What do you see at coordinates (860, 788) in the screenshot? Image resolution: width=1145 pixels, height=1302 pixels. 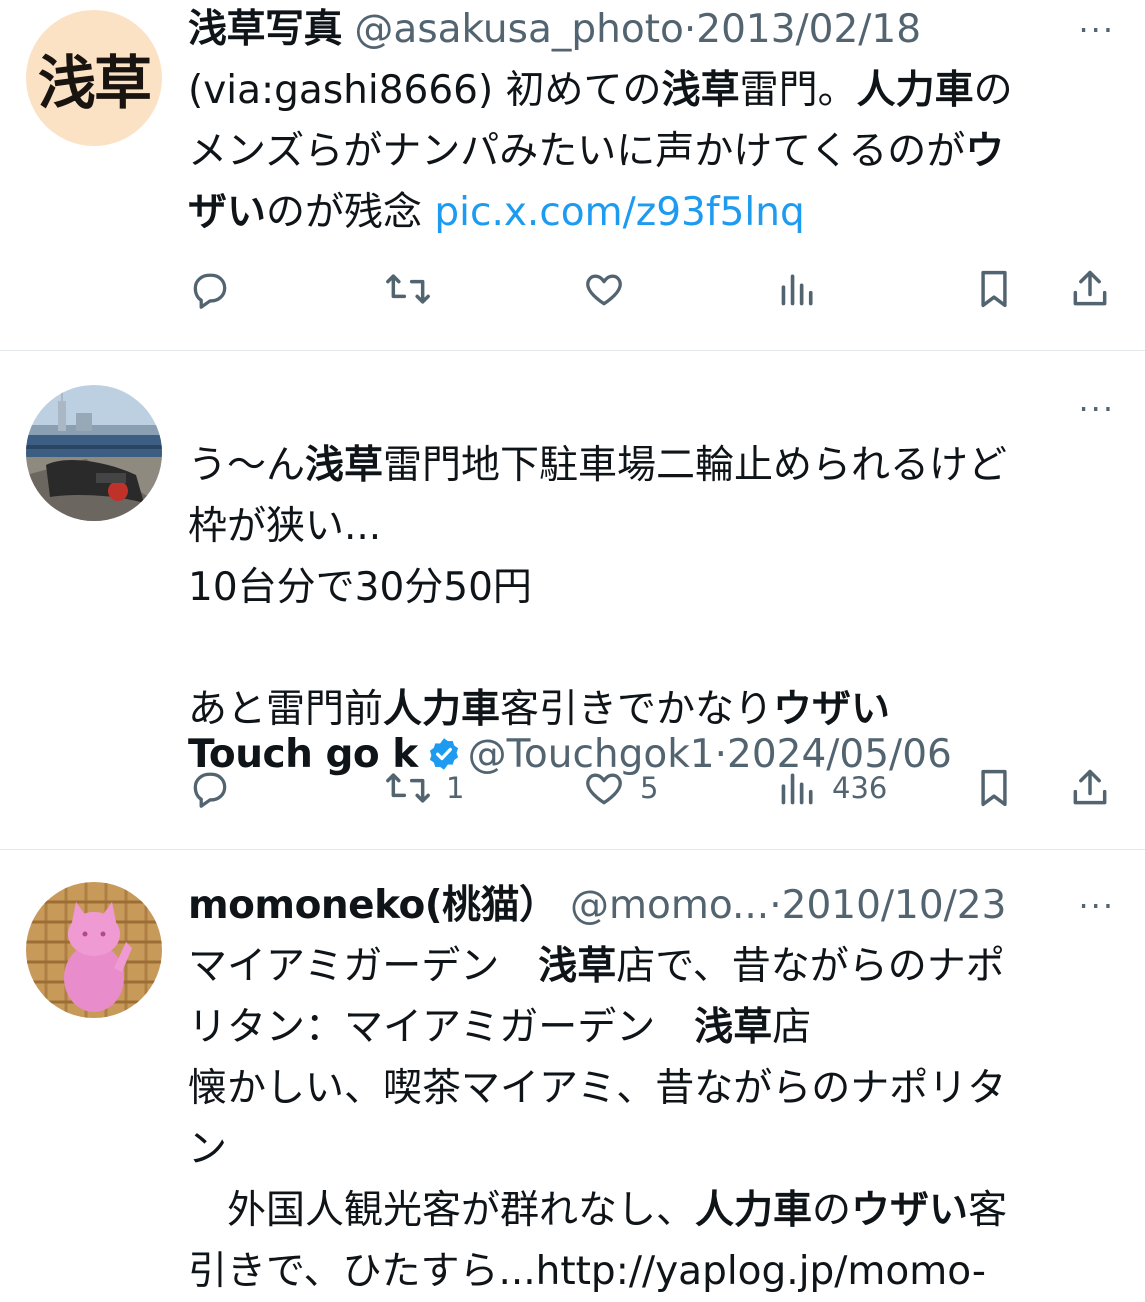 I see `views-count: 436` at bounding box center [860, 788].